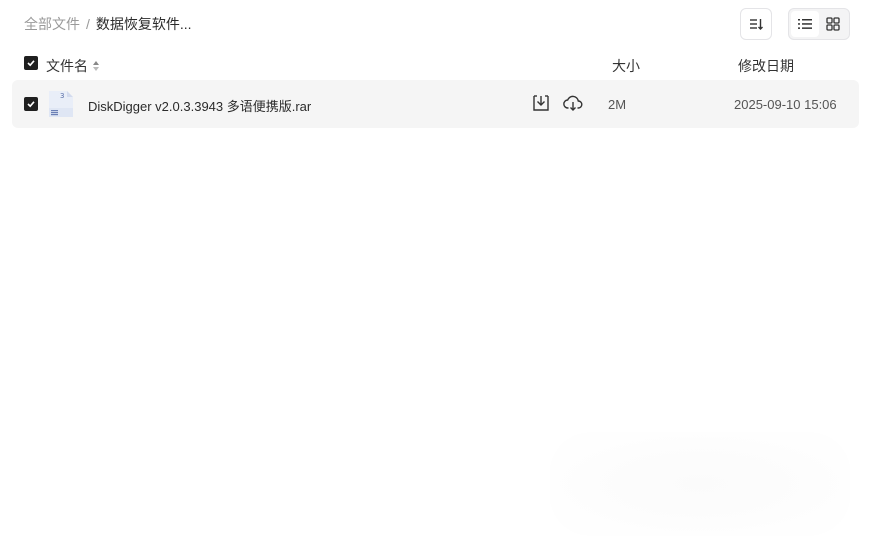 The width and height of the screenshot is (874, 538). I want to click on row-checkbox, so click(31, 104).